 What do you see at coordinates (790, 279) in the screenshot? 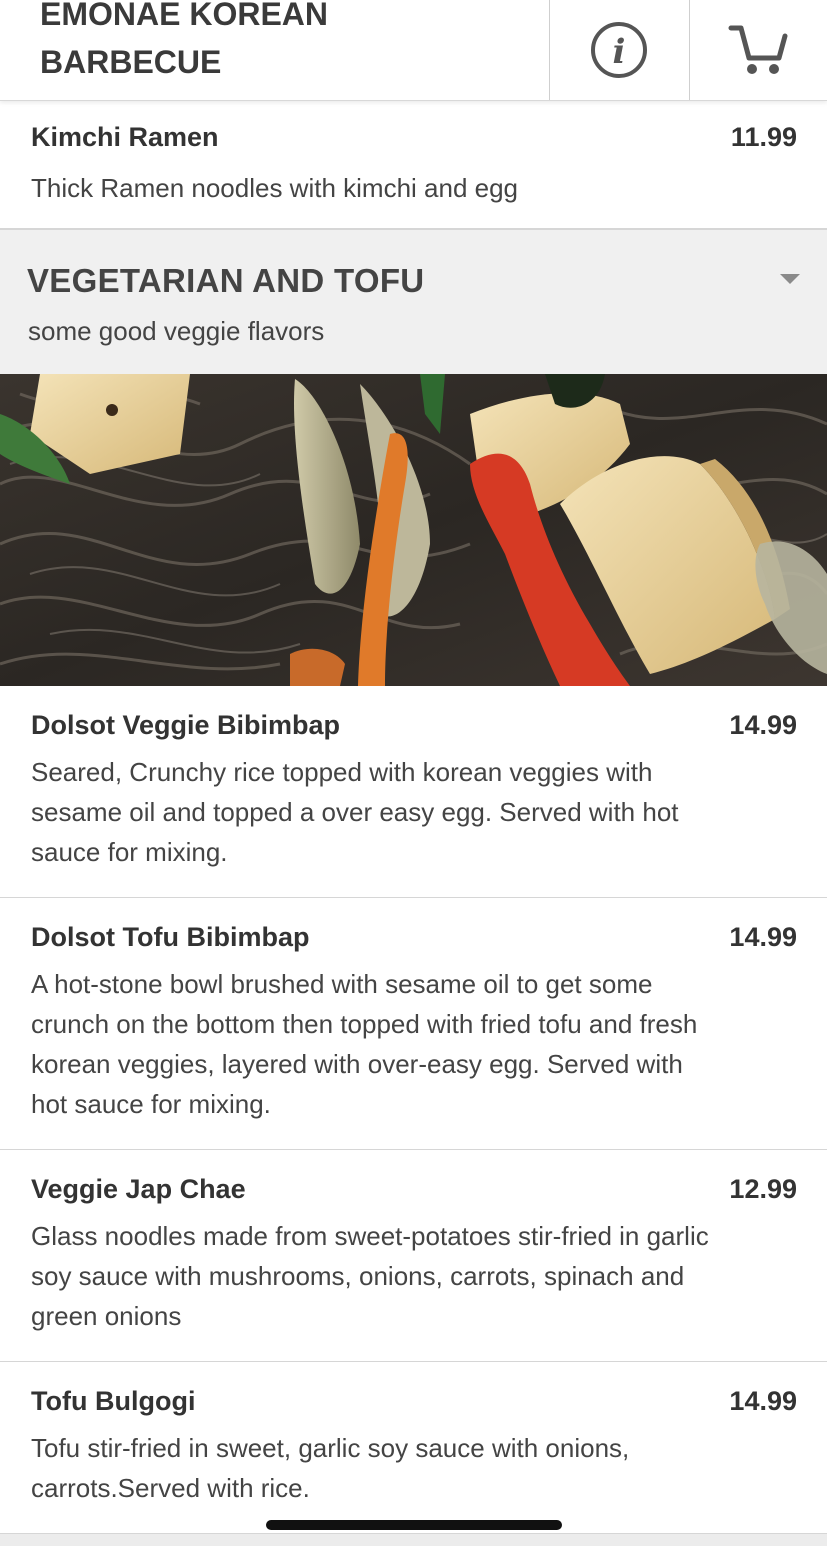
I see `caret-down-icon` at bounding box center [790, 279].